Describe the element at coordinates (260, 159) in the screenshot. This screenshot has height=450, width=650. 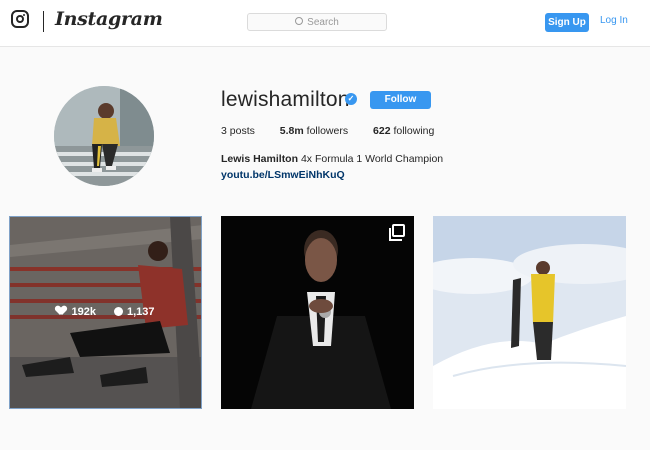
I see `bio-name: Lewis Hamilton` at that location.